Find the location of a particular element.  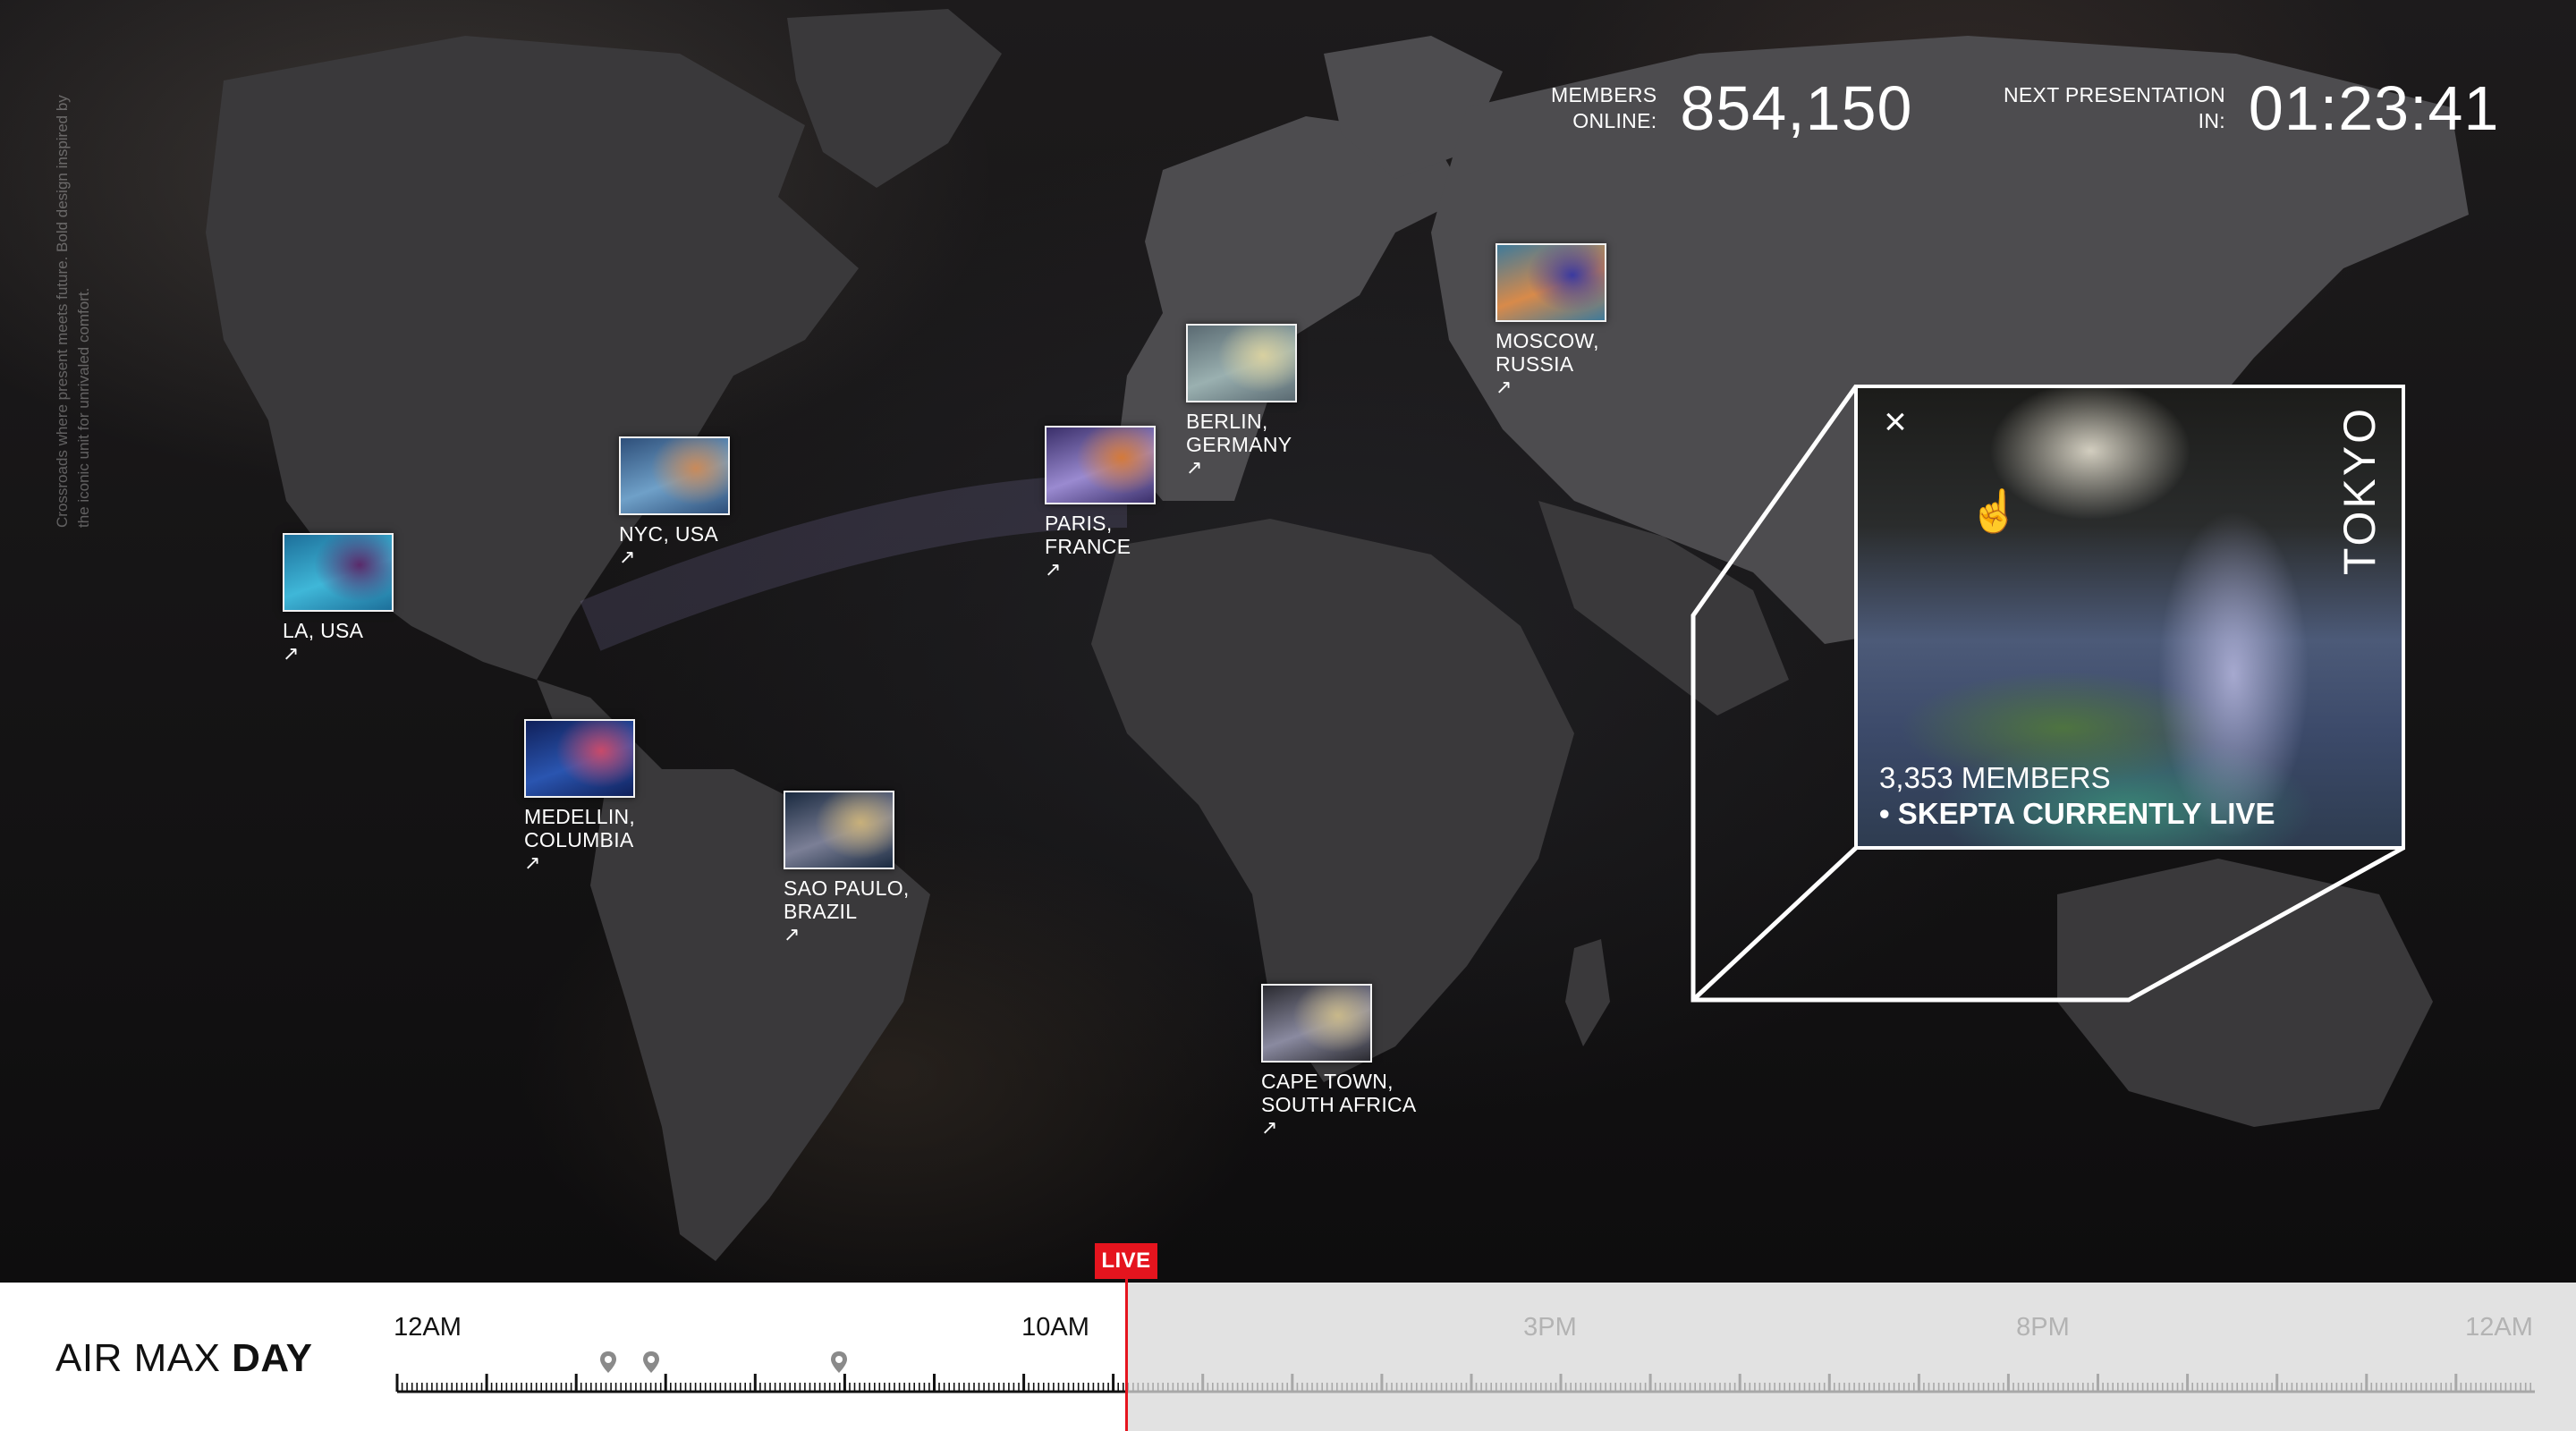

city-name-line1: CAPE TOWN, is located at coordinates (1327, 1081).